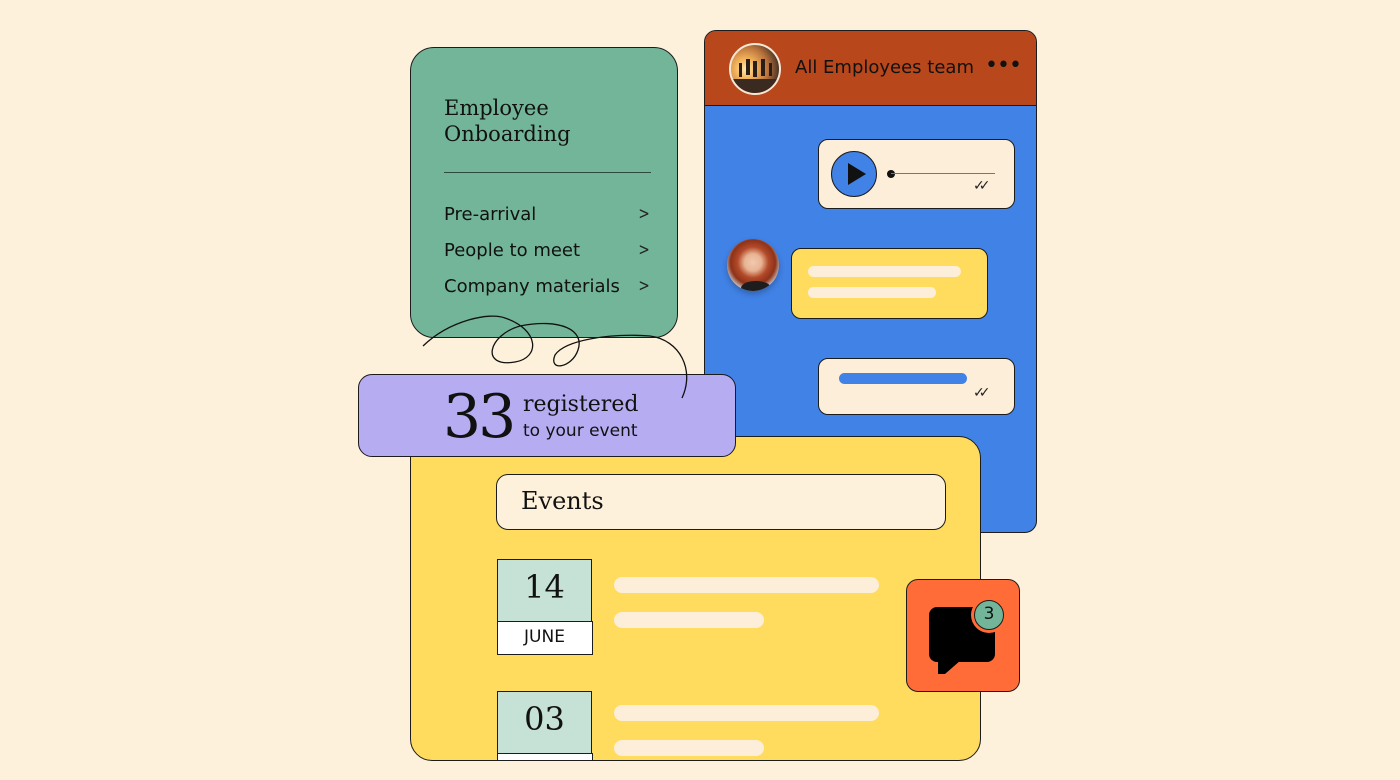 This screenshot has height=780, width=1400. I want to click on onboarding-title: Employee Onboarding, so click(544, 121).